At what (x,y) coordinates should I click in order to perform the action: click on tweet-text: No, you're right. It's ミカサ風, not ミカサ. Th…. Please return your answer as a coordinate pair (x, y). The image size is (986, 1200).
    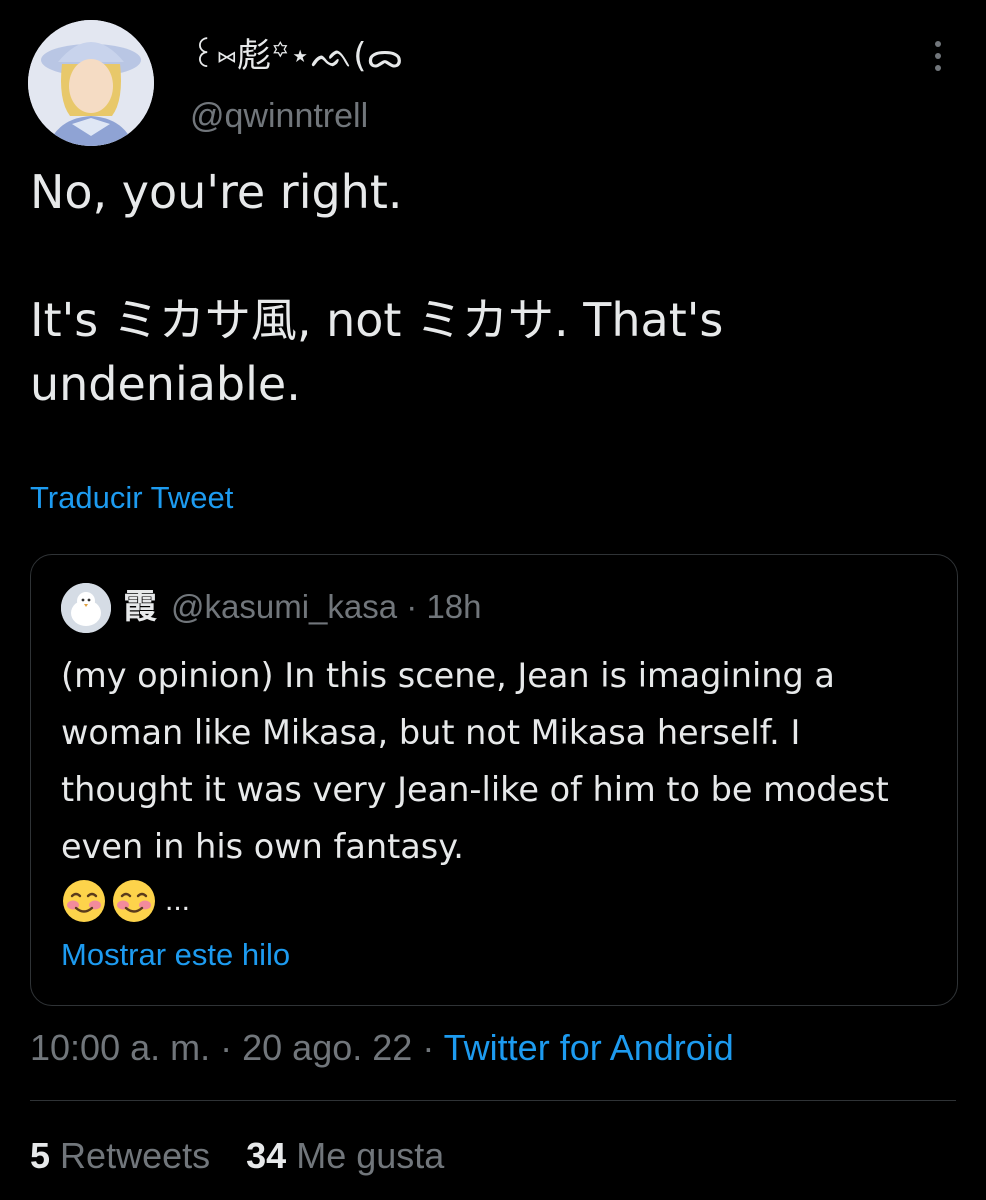
    Looking at the image, I should click on (377, 288).